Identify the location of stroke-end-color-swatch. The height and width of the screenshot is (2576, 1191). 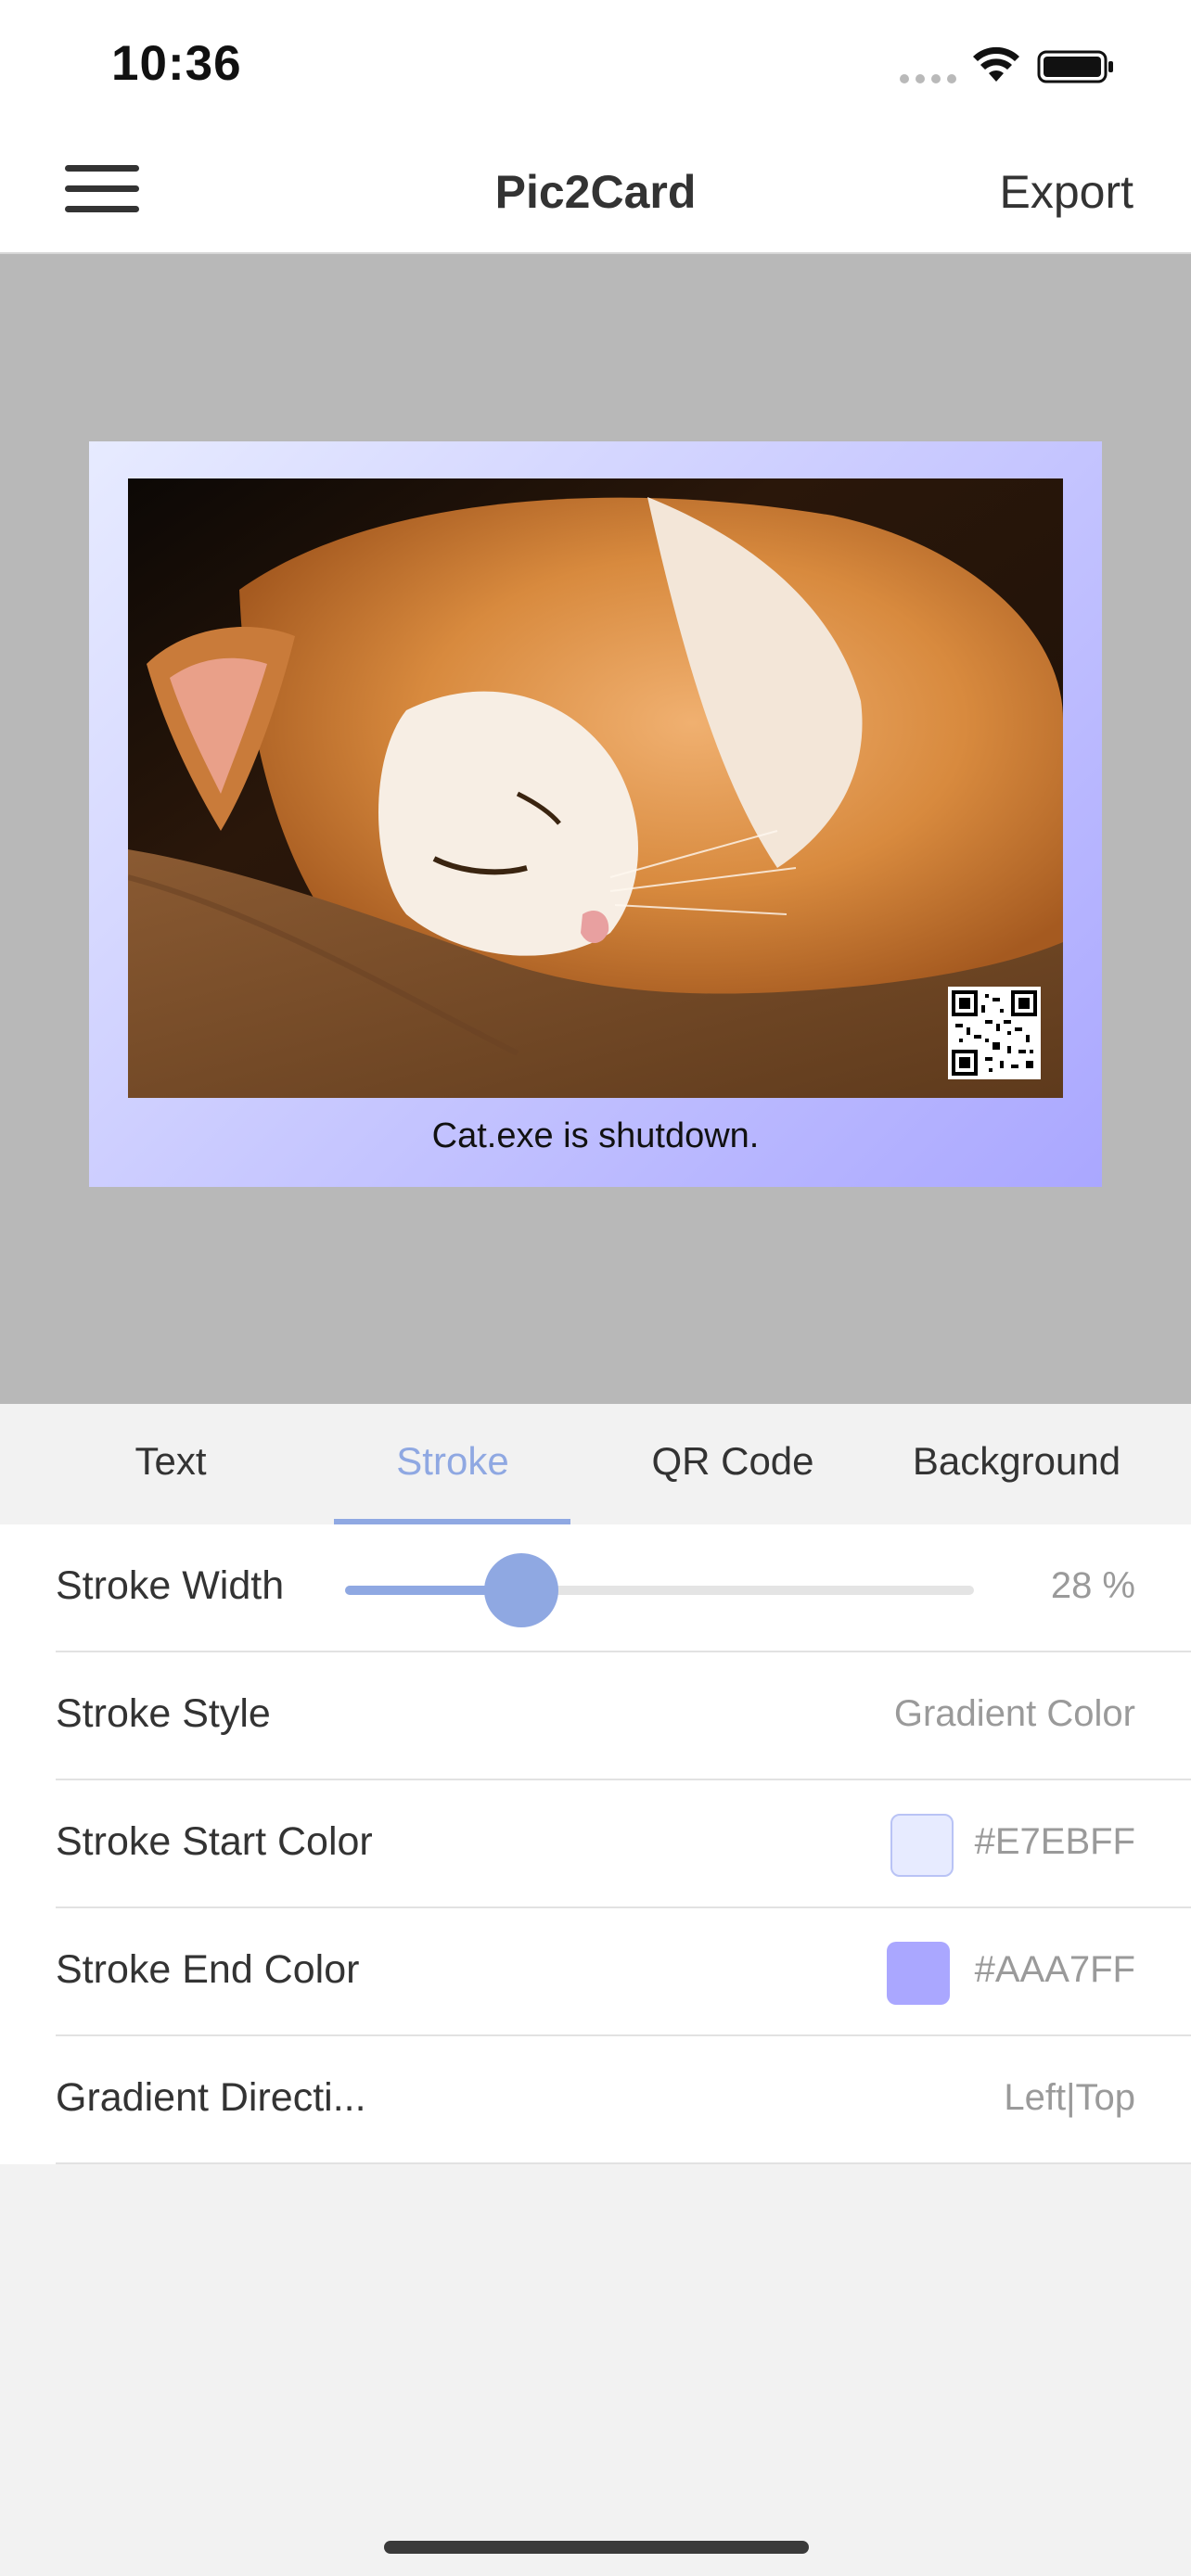
(918, 1973).